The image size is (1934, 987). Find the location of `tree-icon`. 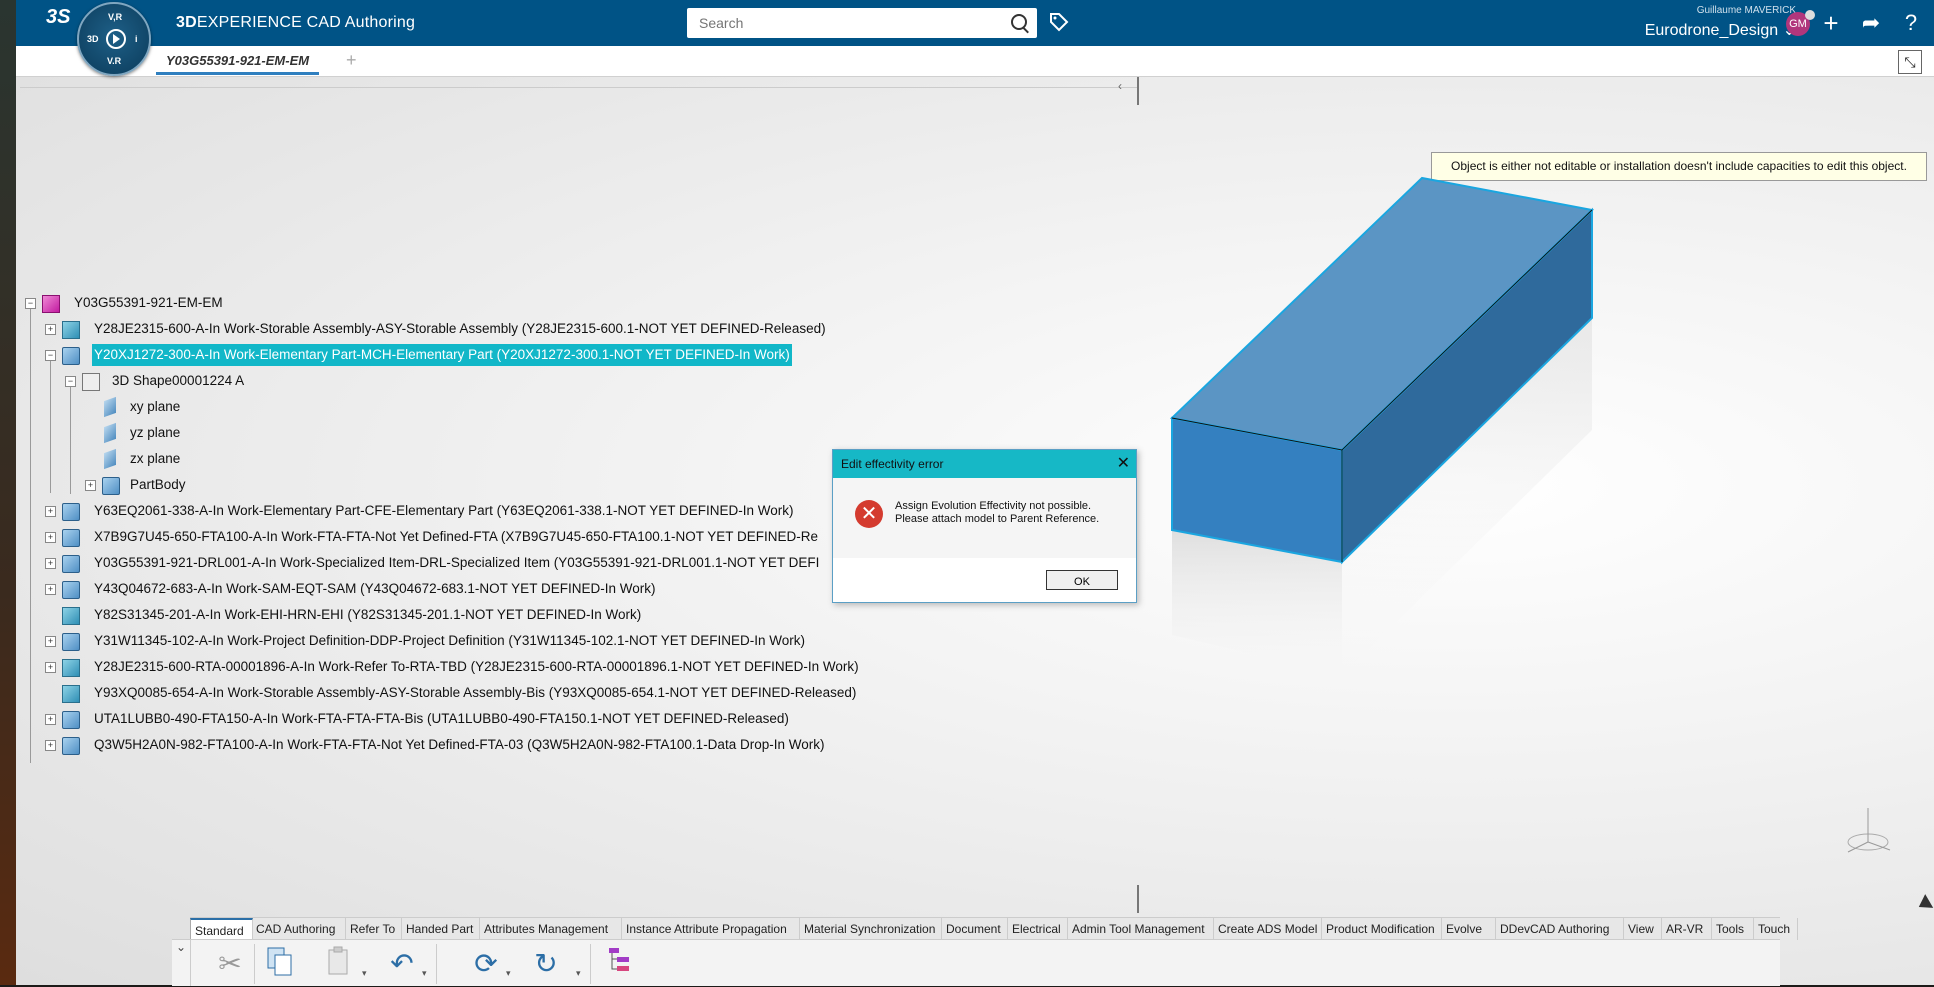

tree-icon is located at coordinates (620, 964).